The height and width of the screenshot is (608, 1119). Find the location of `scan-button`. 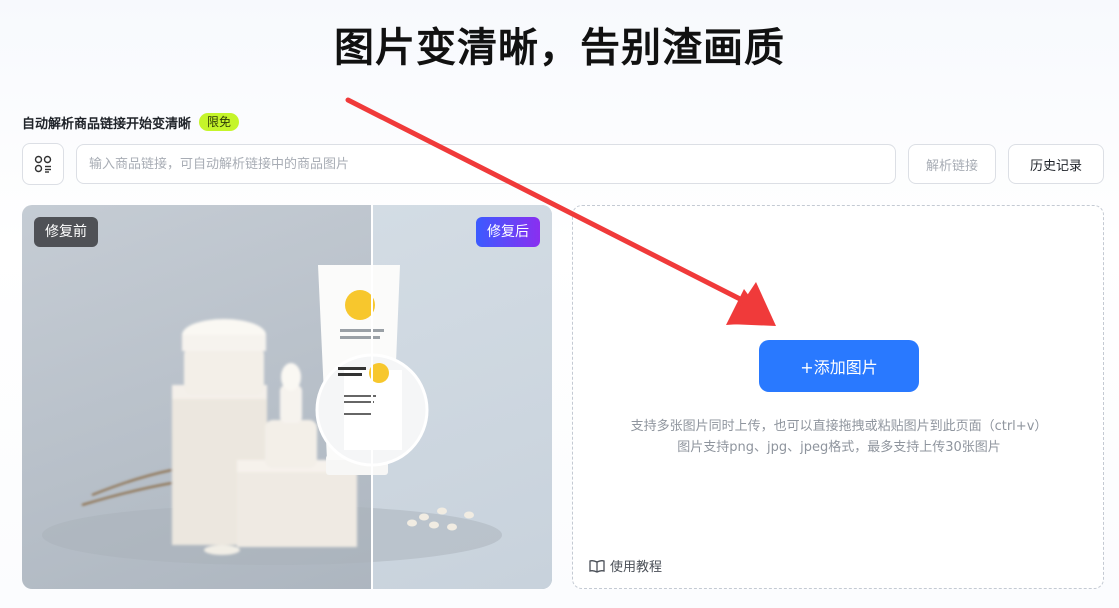

scan-button is located at coordinates (43, 164).